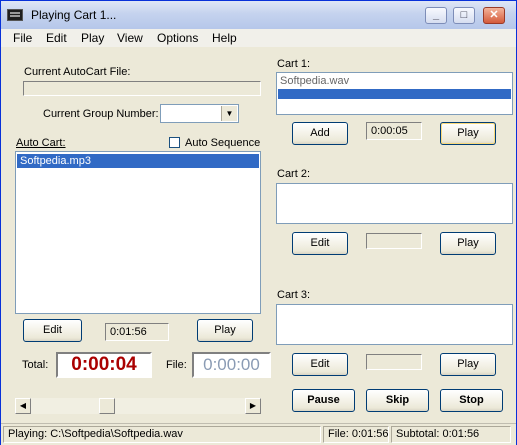 This screenshot has width=517, height=445. Describe the element at coordinates (35, 365) in the screenshot. I see `total-label: Total:` at that location.